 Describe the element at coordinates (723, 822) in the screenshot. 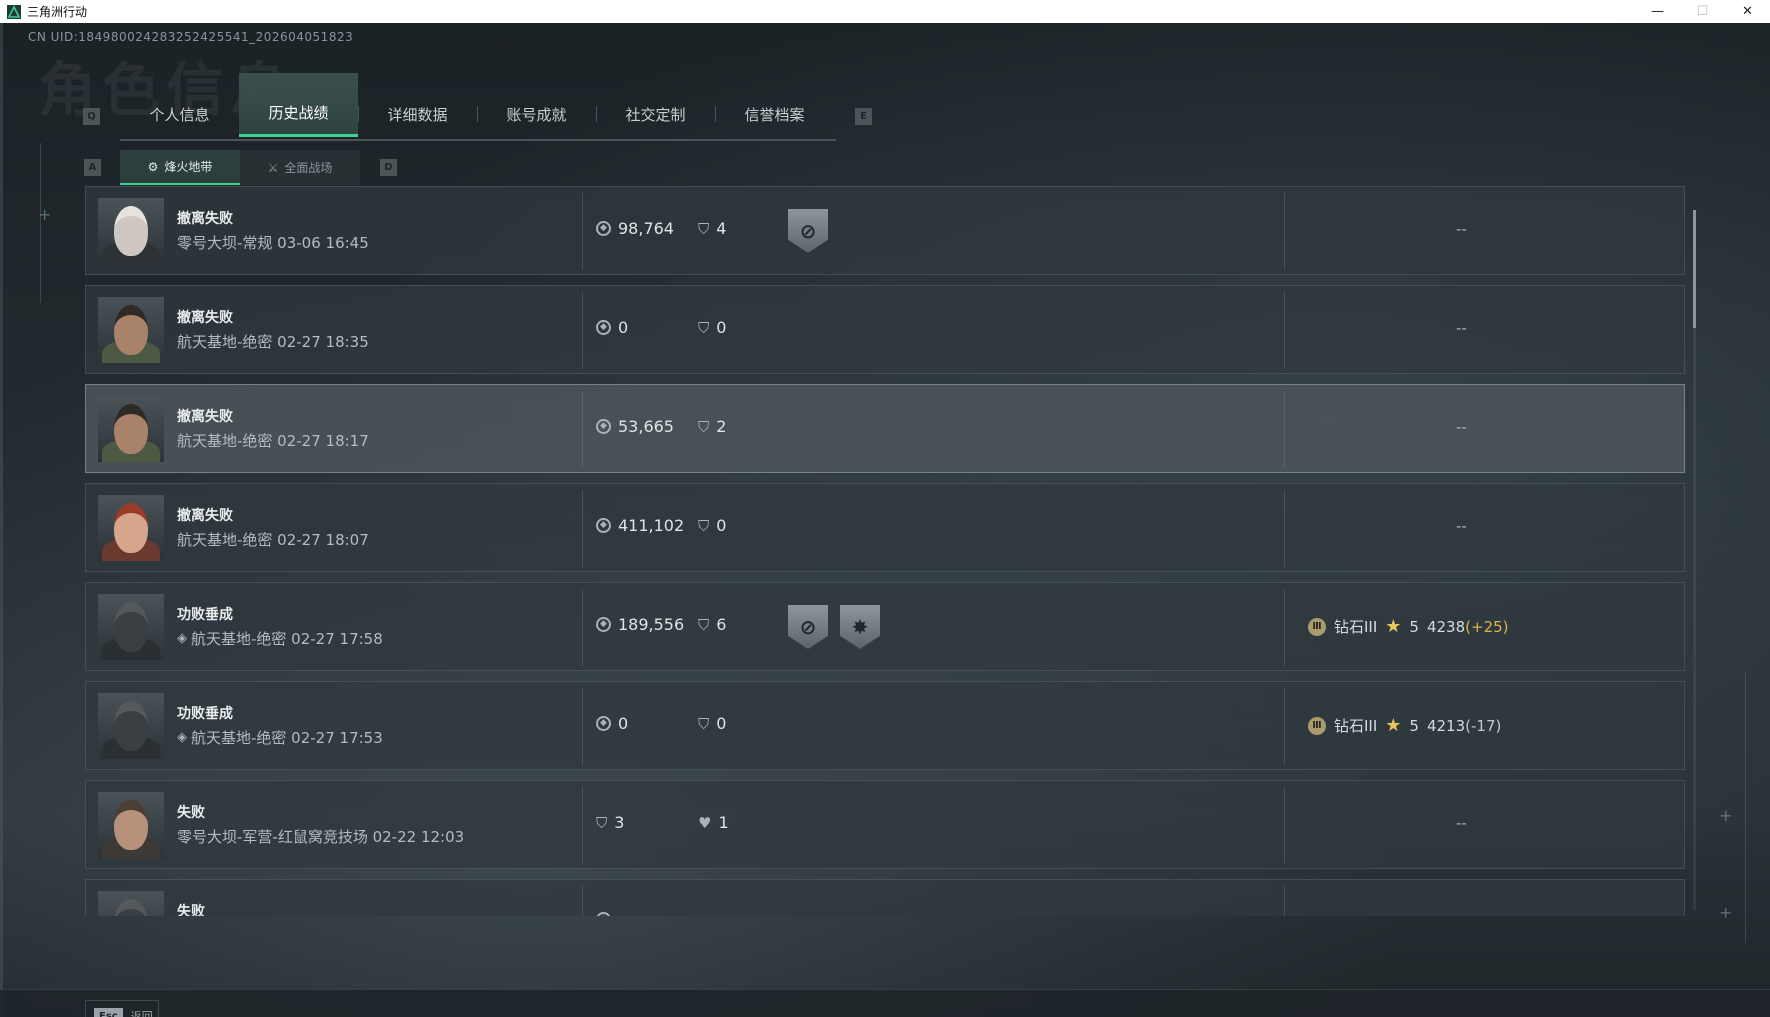

I see `stat-value: 1` at that location.